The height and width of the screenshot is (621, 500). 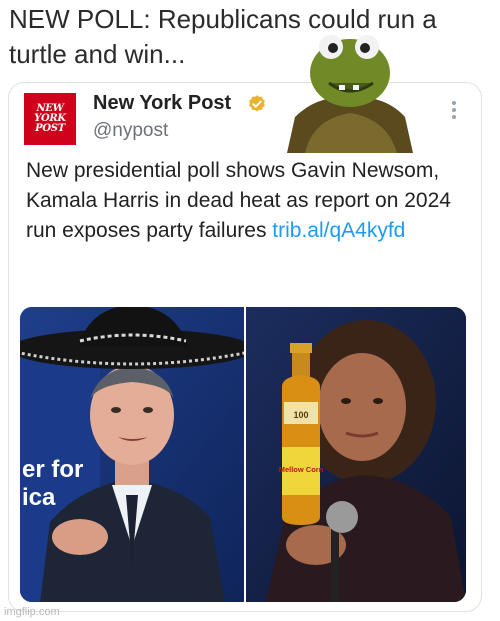 What do you see at coordinates (162, 103) in the screenshot?
I see `account-name: New York Post` at bounding box center [162, 103].